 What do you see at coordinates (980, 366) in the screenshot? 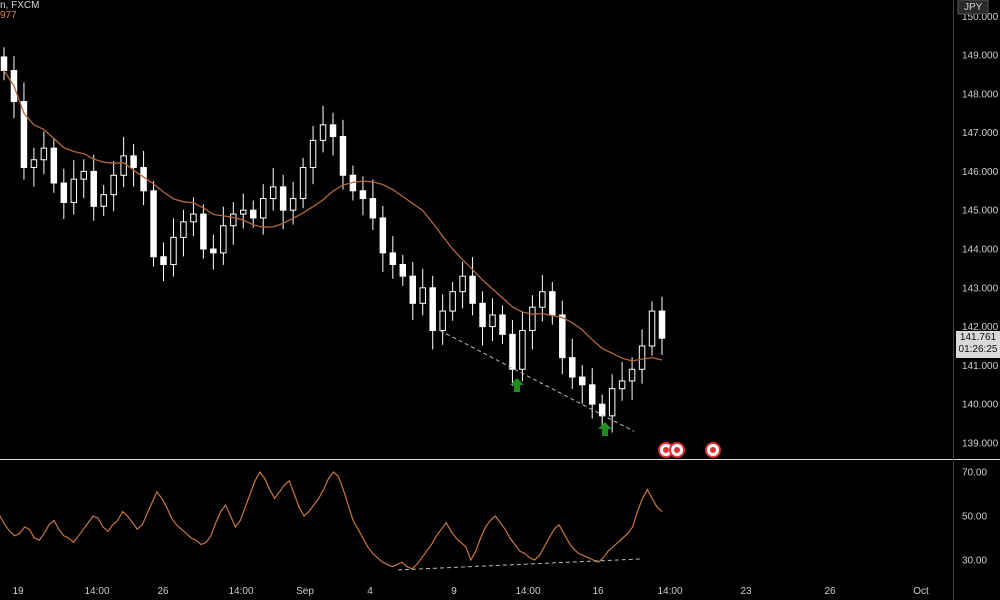
I see `price-axis-tick: 141.000` at bounding box center [980, 366].